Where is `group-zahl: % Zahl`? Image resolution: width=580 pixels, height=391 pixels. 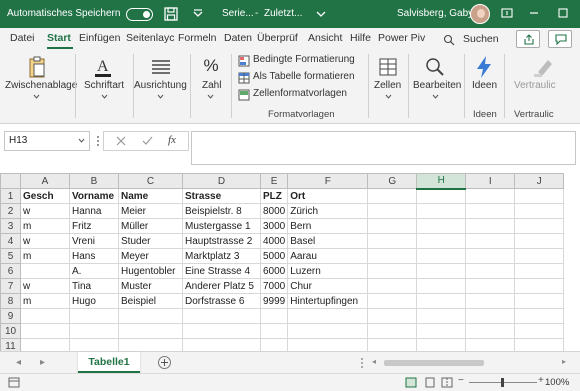
group-zahl: % Zahl is located at coordinates (211, 86).